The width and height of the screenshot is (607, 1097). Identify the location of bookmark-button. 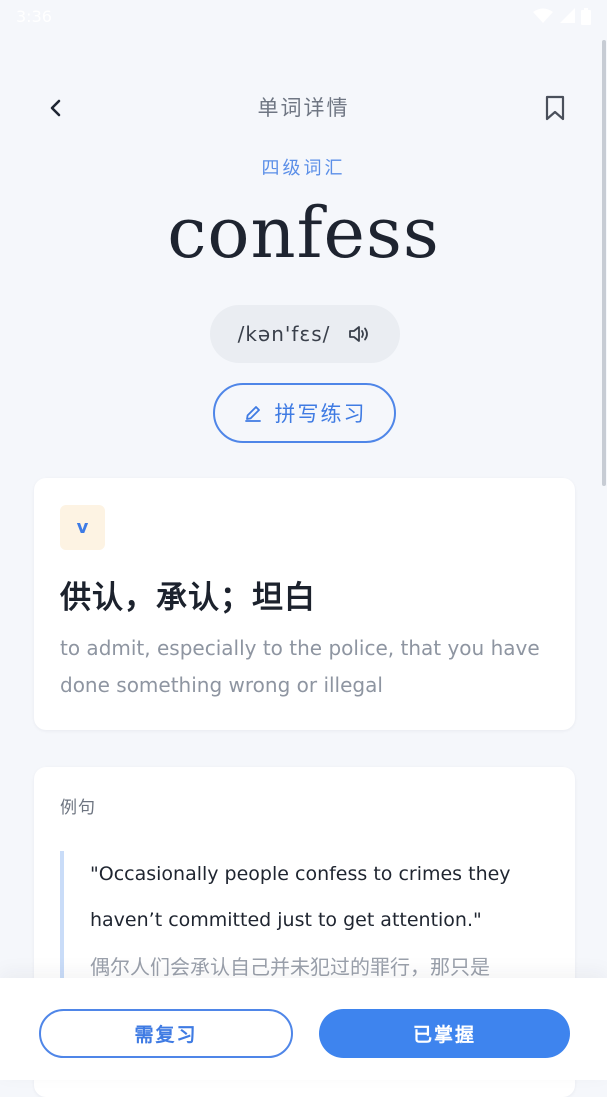
(555, 108).